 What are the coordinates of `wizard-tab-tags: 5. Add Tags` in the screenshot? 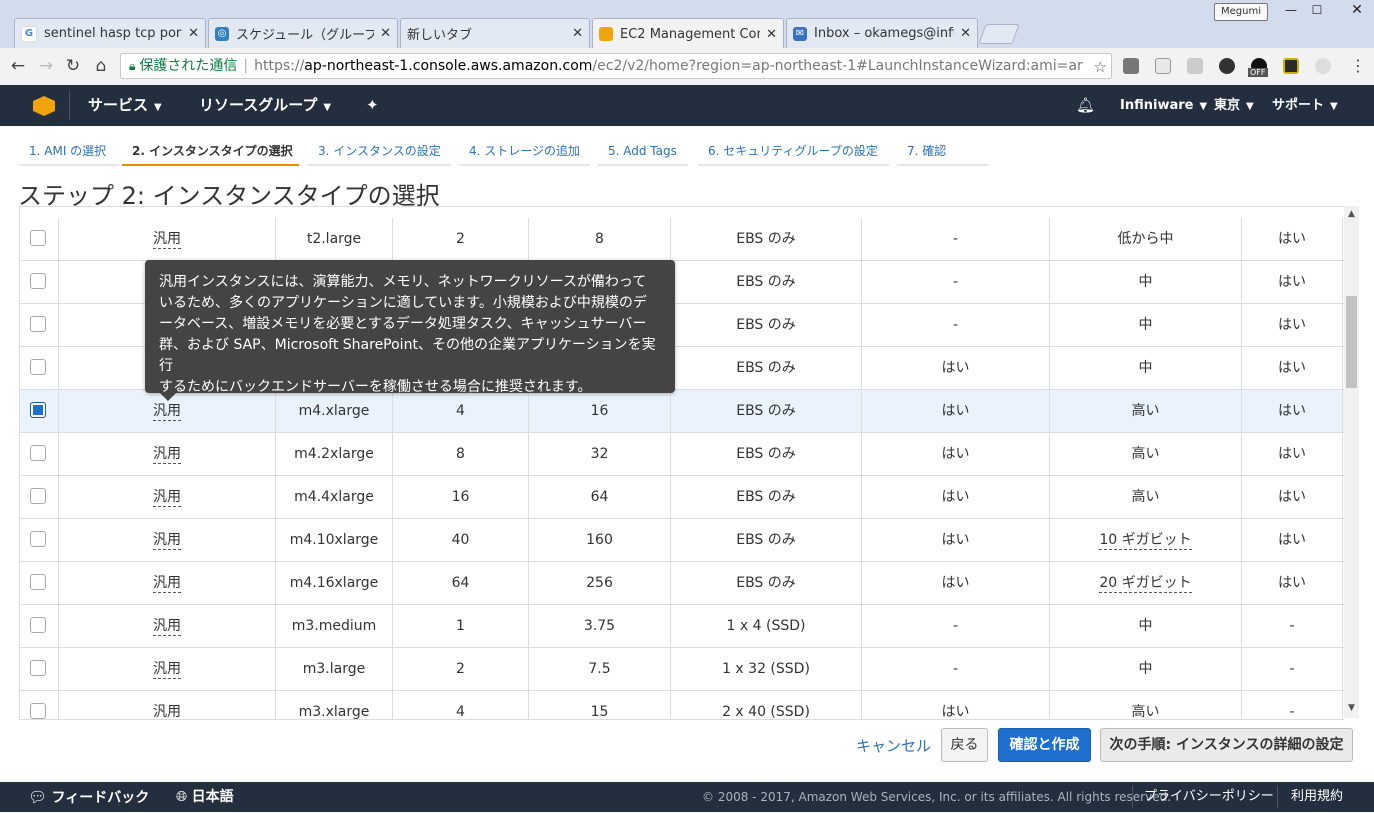 It's located at (643, 152).